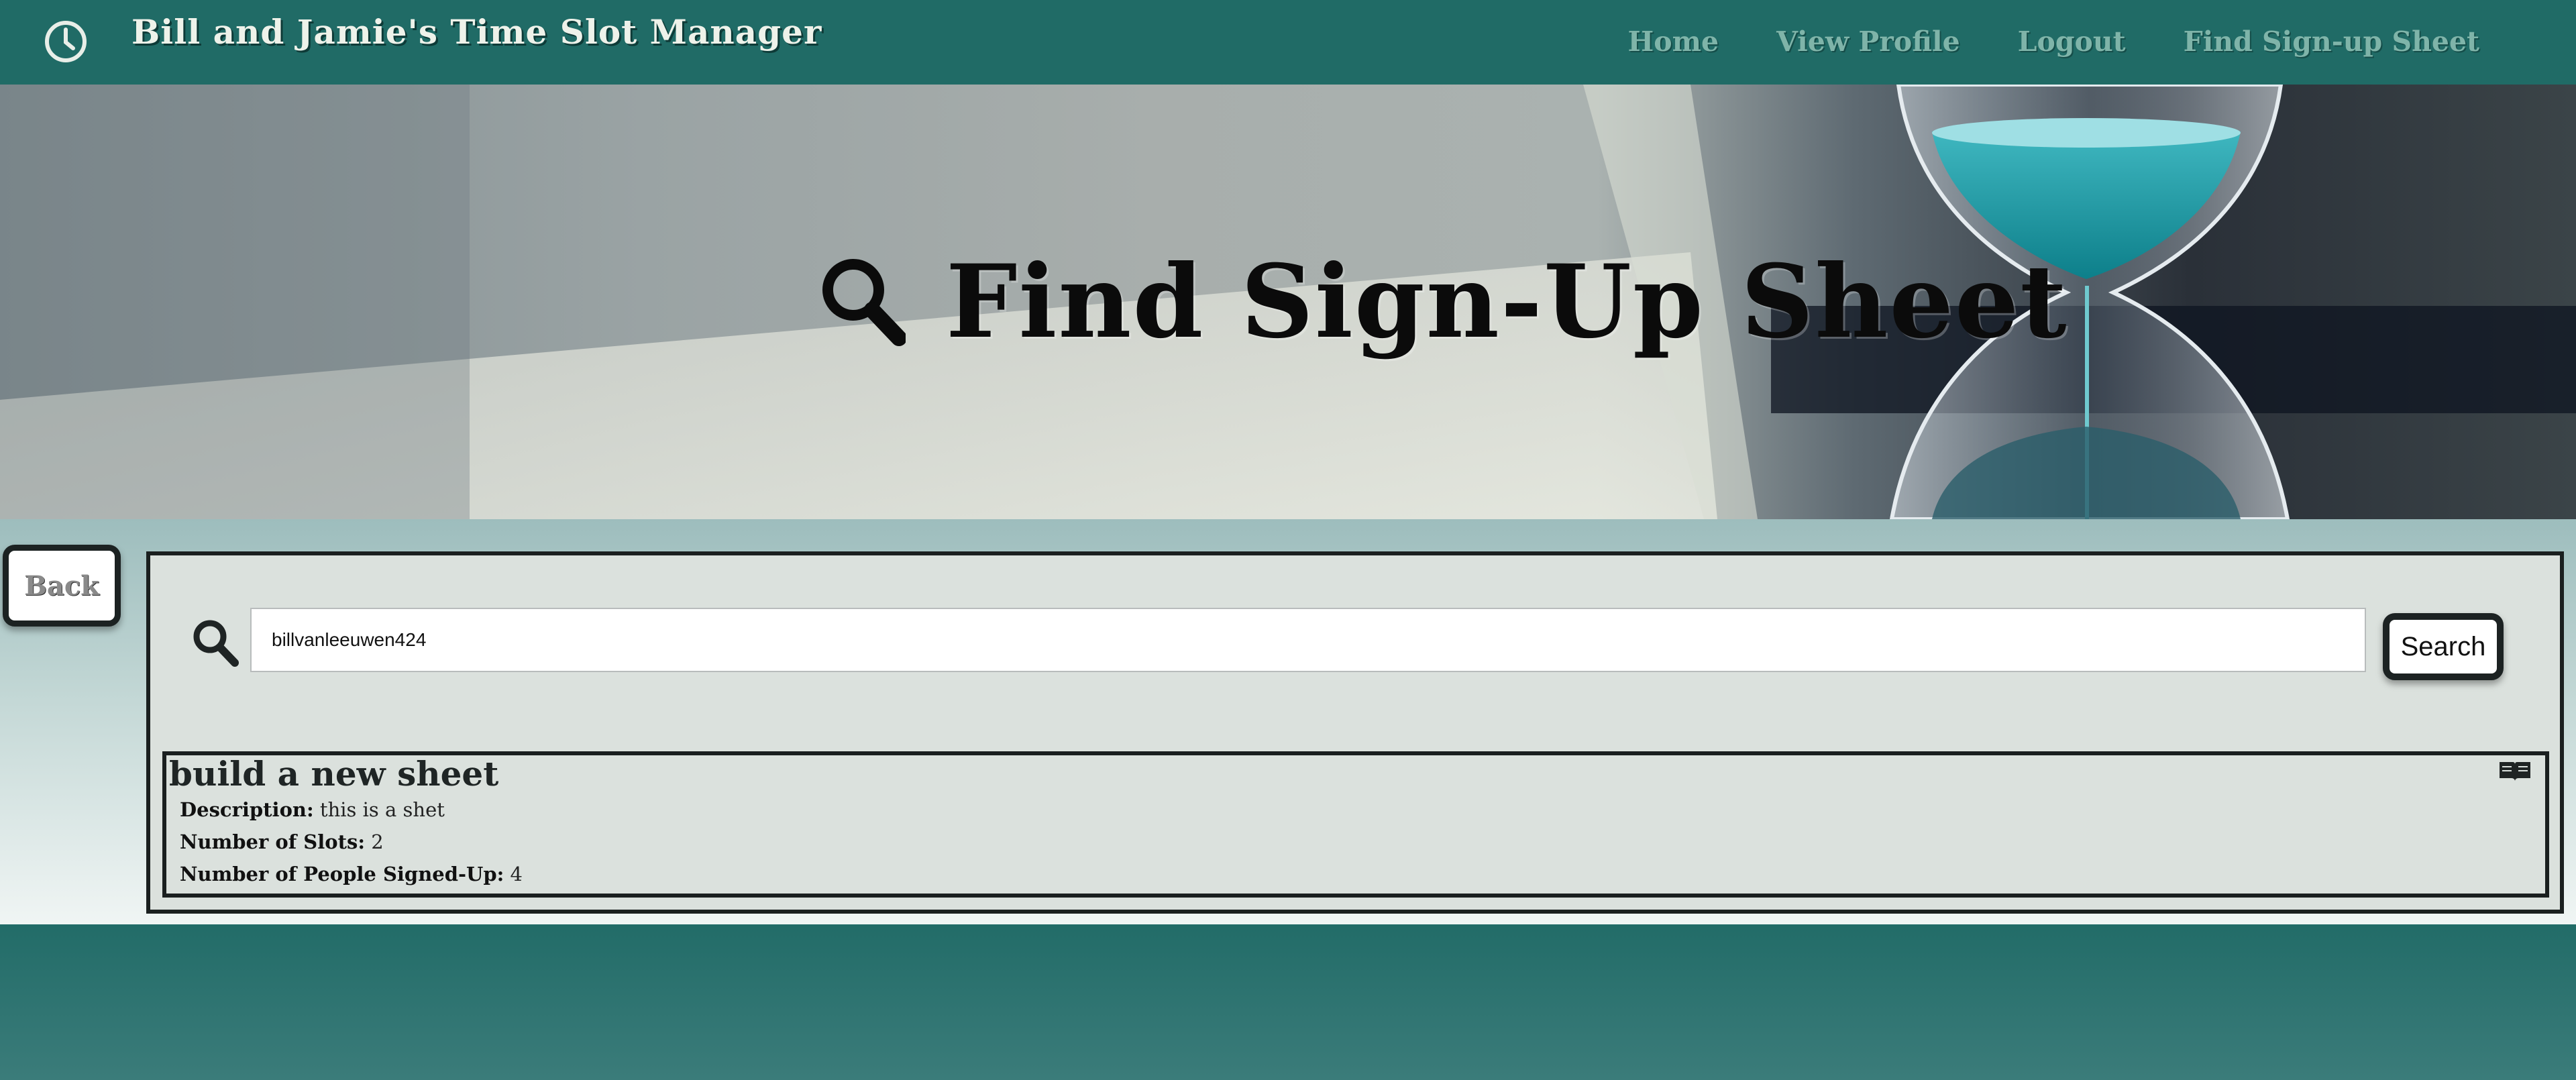 Image resolution: width=2576 pixels, height=1080 pixels. Describe the element at coordinates (333, 774) in the screenshot. I see `sheet-title: build a new sheet` at that location.